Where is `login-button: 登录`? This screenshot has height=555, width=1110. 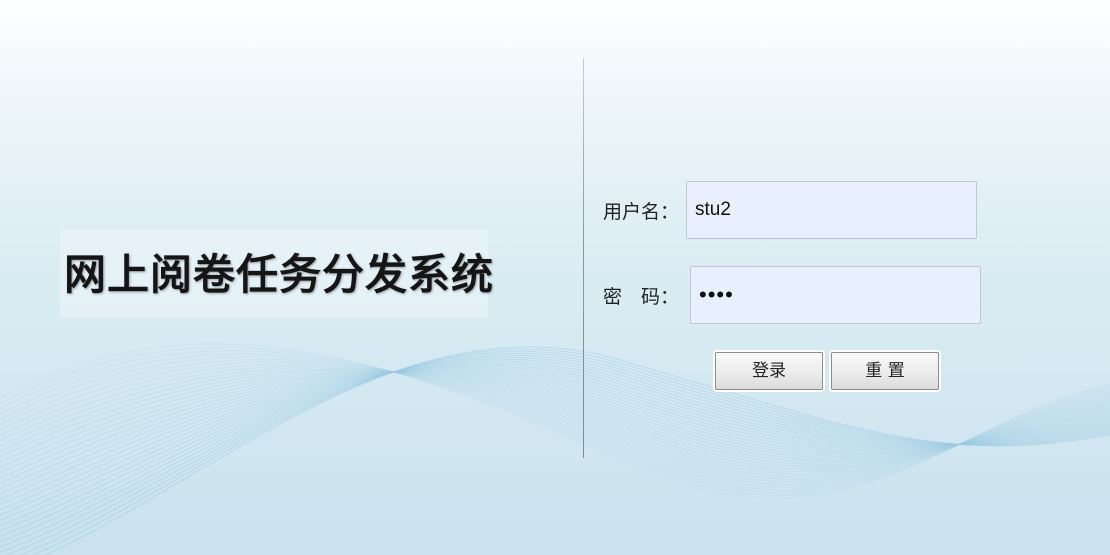
login-button: 登录 is located at coordinates (769, 371).